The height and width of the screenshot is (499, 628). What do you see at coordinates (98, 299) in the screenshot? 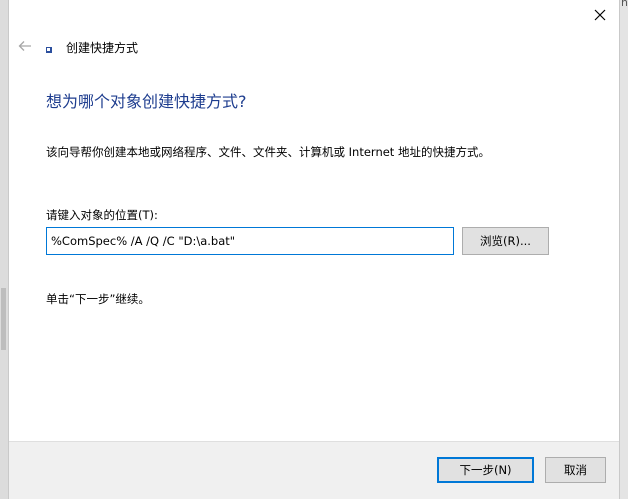
I see `continue-hint: 单击“下一步”继续。` at bounding box center [98, 299].